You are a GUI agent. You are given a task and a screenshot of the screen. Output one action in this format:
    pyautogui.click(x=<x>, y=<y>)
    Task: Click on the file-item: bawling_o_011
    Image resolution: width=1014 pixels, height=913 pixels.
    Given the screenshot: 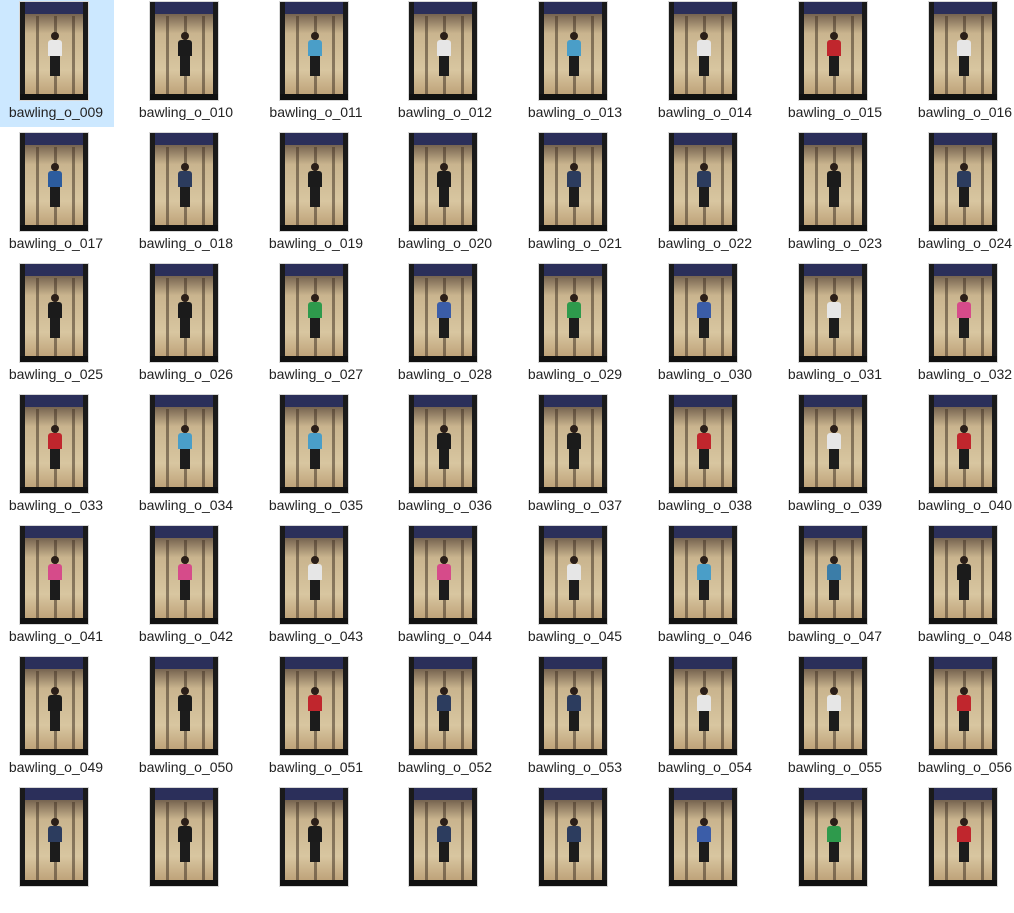 What is the action you would take?
    pyautogui.click(x=316, y=63)
    